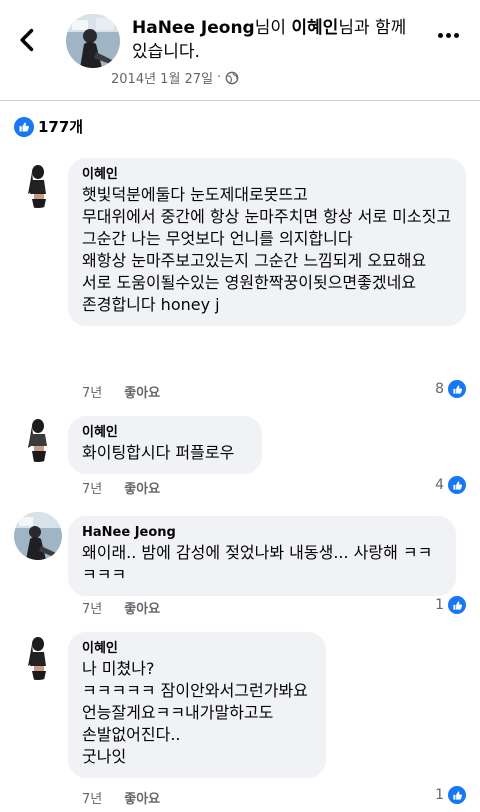  What do you see at coordinates (277, 40) in the screenshot?
I see `post-title: HaNee Jeong님이 이혜인님과 함께 있습니다.` at bounding box center [277, 40].